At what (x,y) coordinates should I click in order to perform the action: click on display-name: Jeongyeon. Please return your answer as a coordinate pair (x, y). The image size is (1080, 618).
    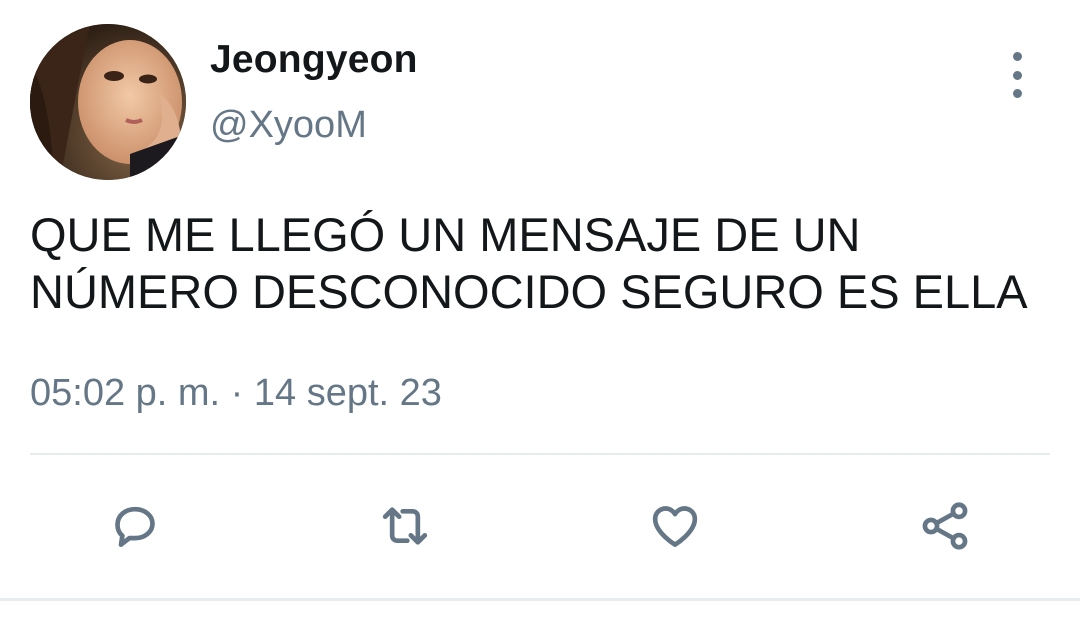
    Looking at the image, I should click on (314, 60).